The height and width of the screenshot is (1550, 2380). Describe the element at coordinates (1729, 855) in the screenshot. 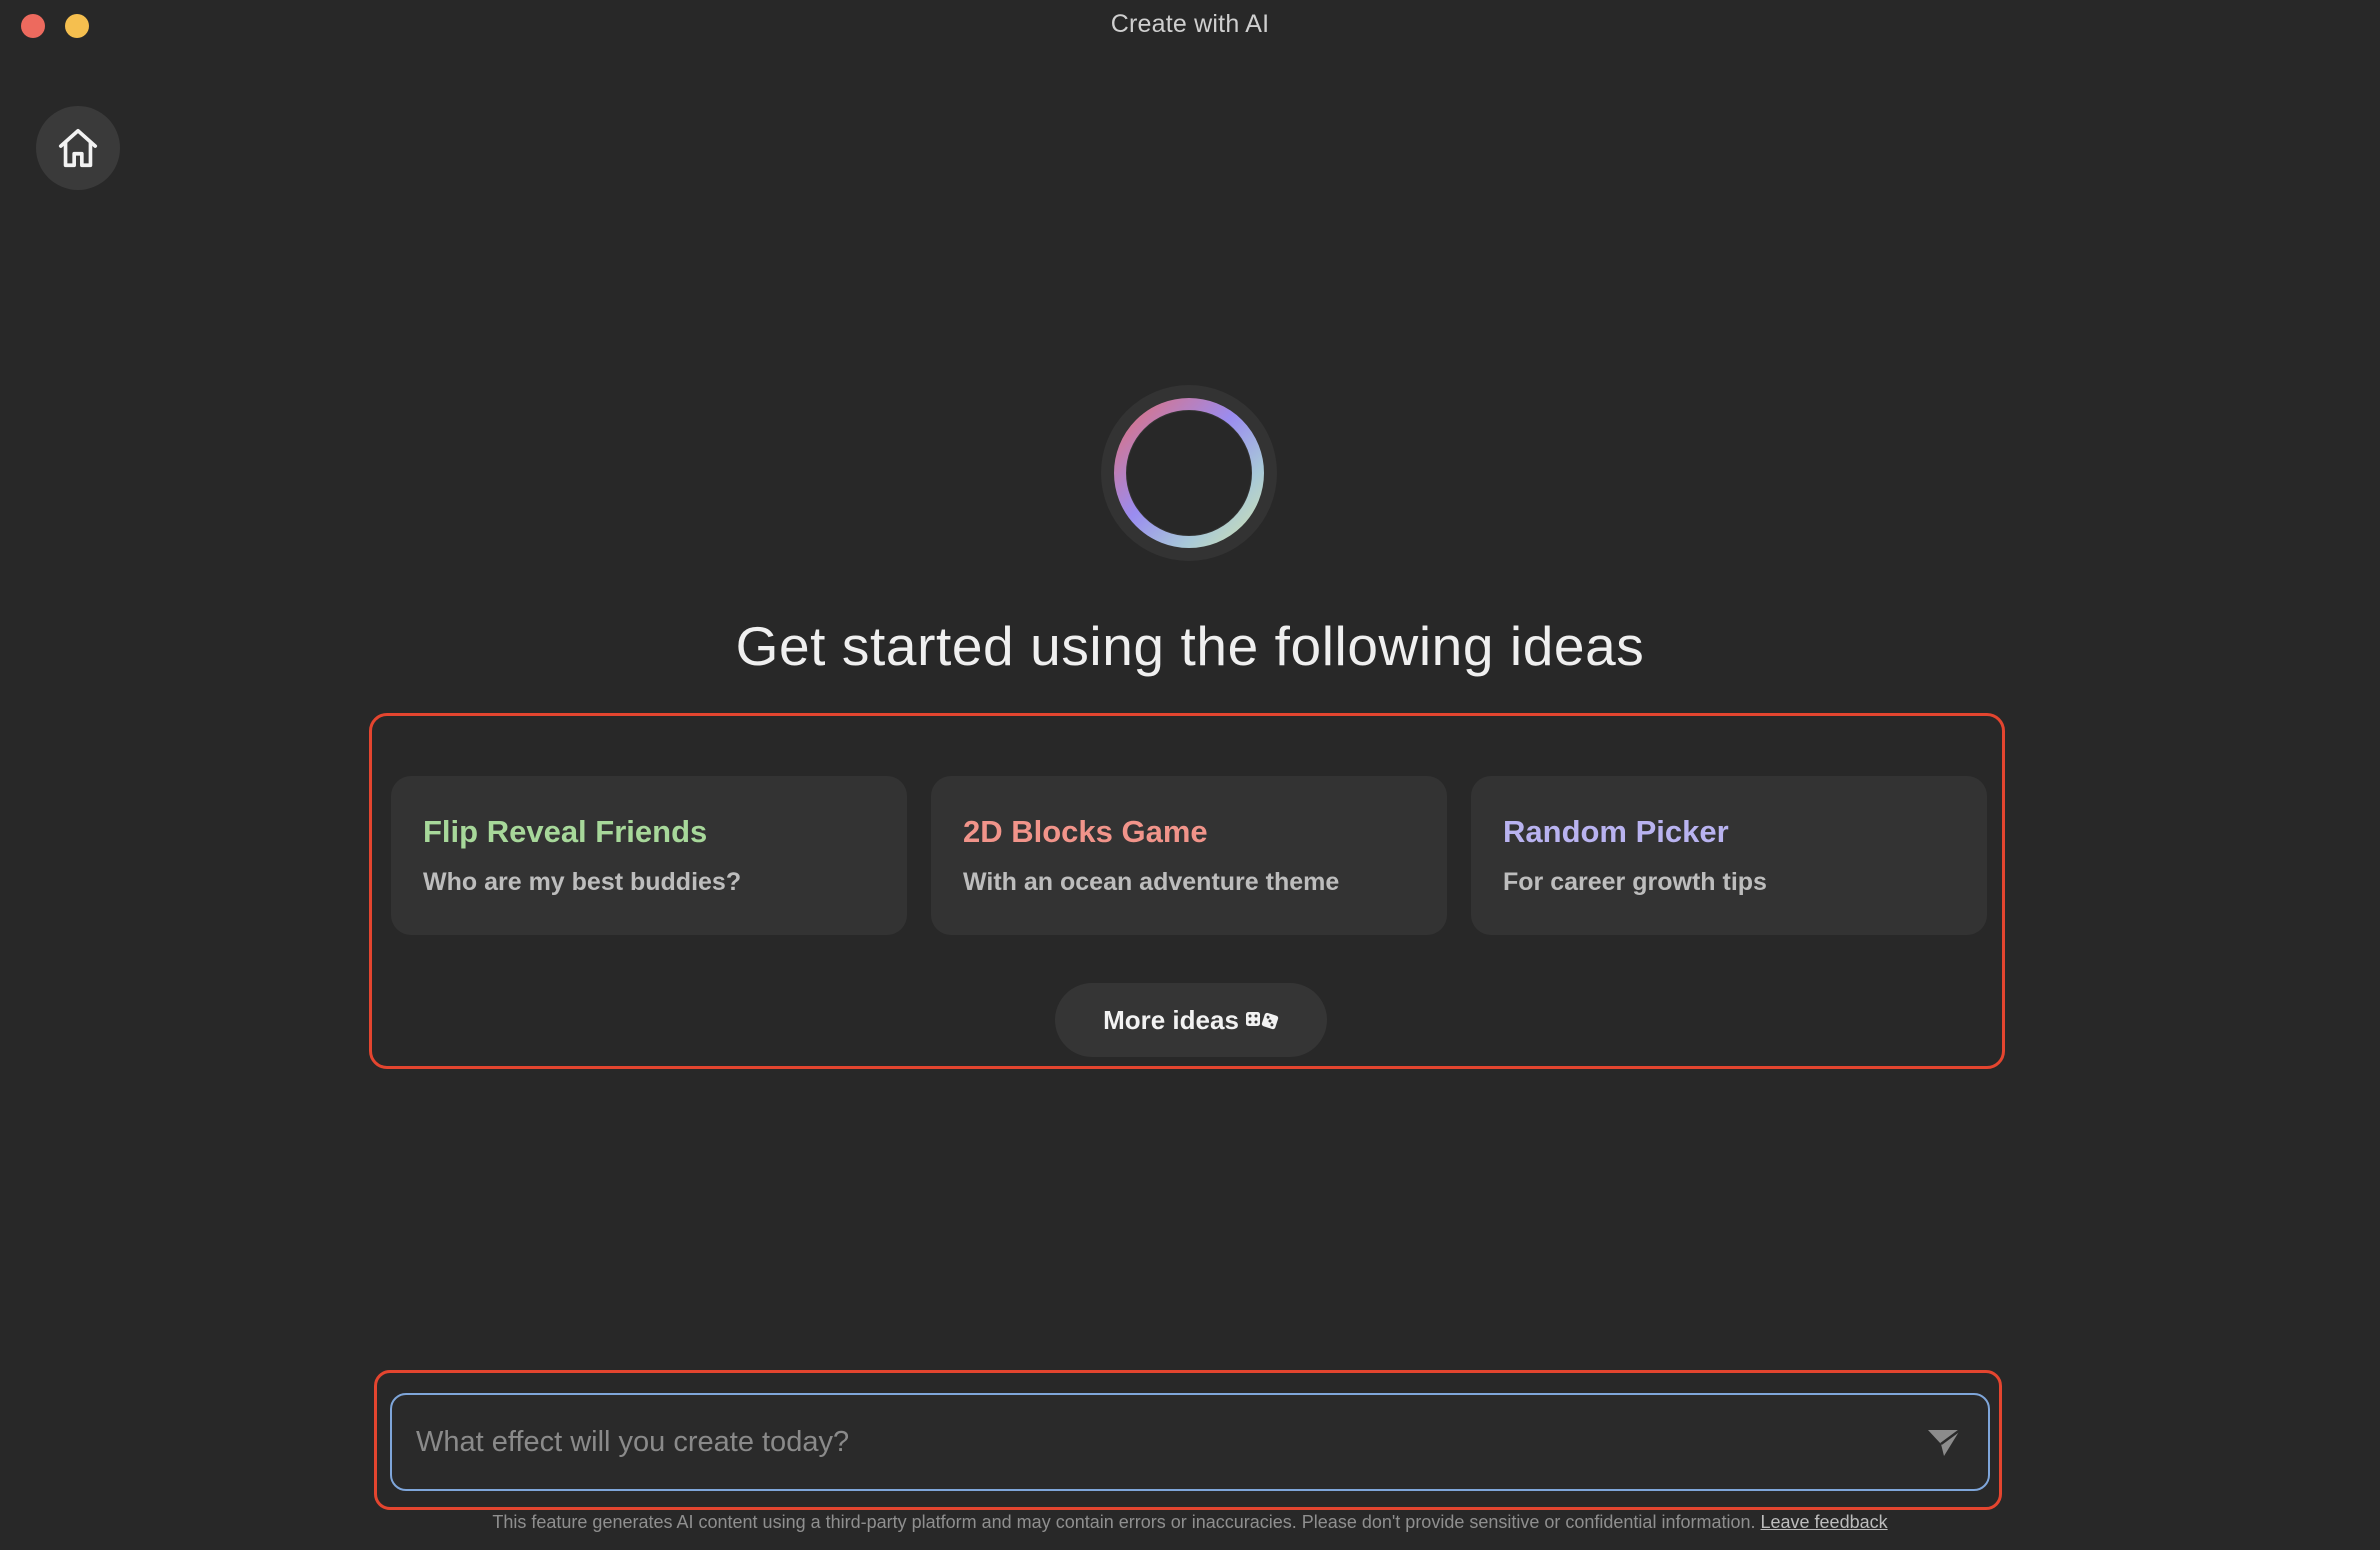

I see `idea-card-random-picker: Random Picker For career growth tips` at that location.